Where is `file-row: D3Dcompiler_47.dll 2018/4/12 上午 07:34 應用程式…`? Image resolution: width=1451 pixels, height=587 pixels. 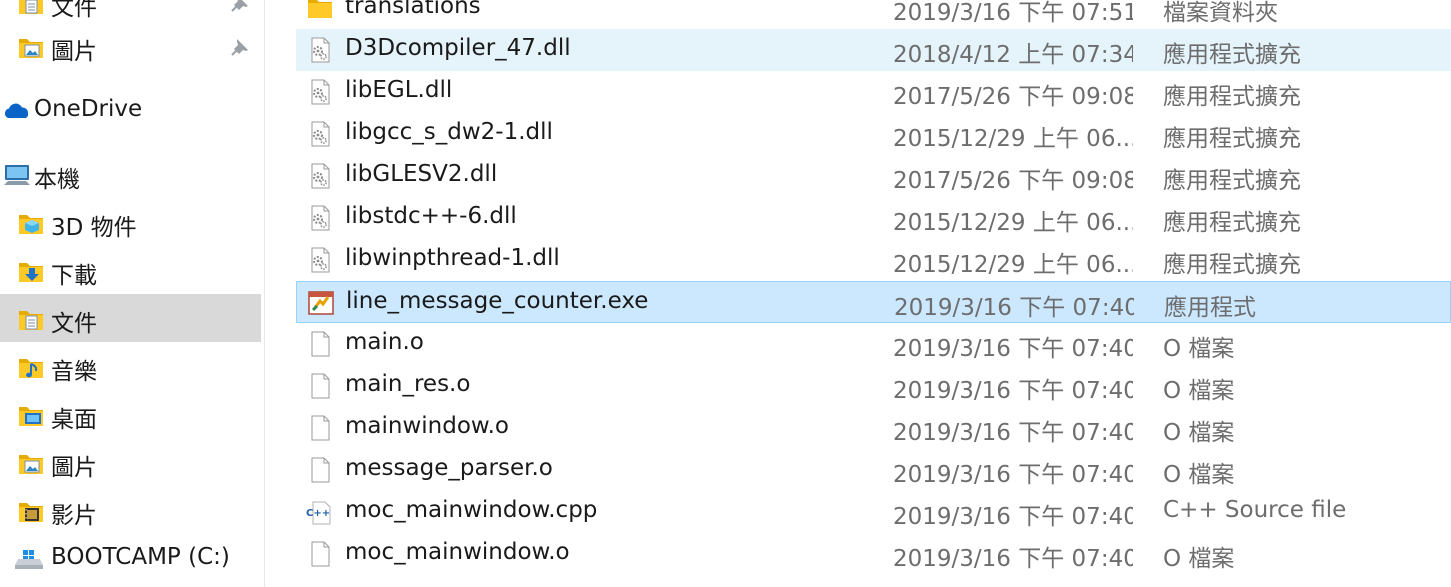 file-row: D3Dcompiler_47.dll 2018/4/12 上午 07:34 應用程式… is located at coordinates (873, 50).